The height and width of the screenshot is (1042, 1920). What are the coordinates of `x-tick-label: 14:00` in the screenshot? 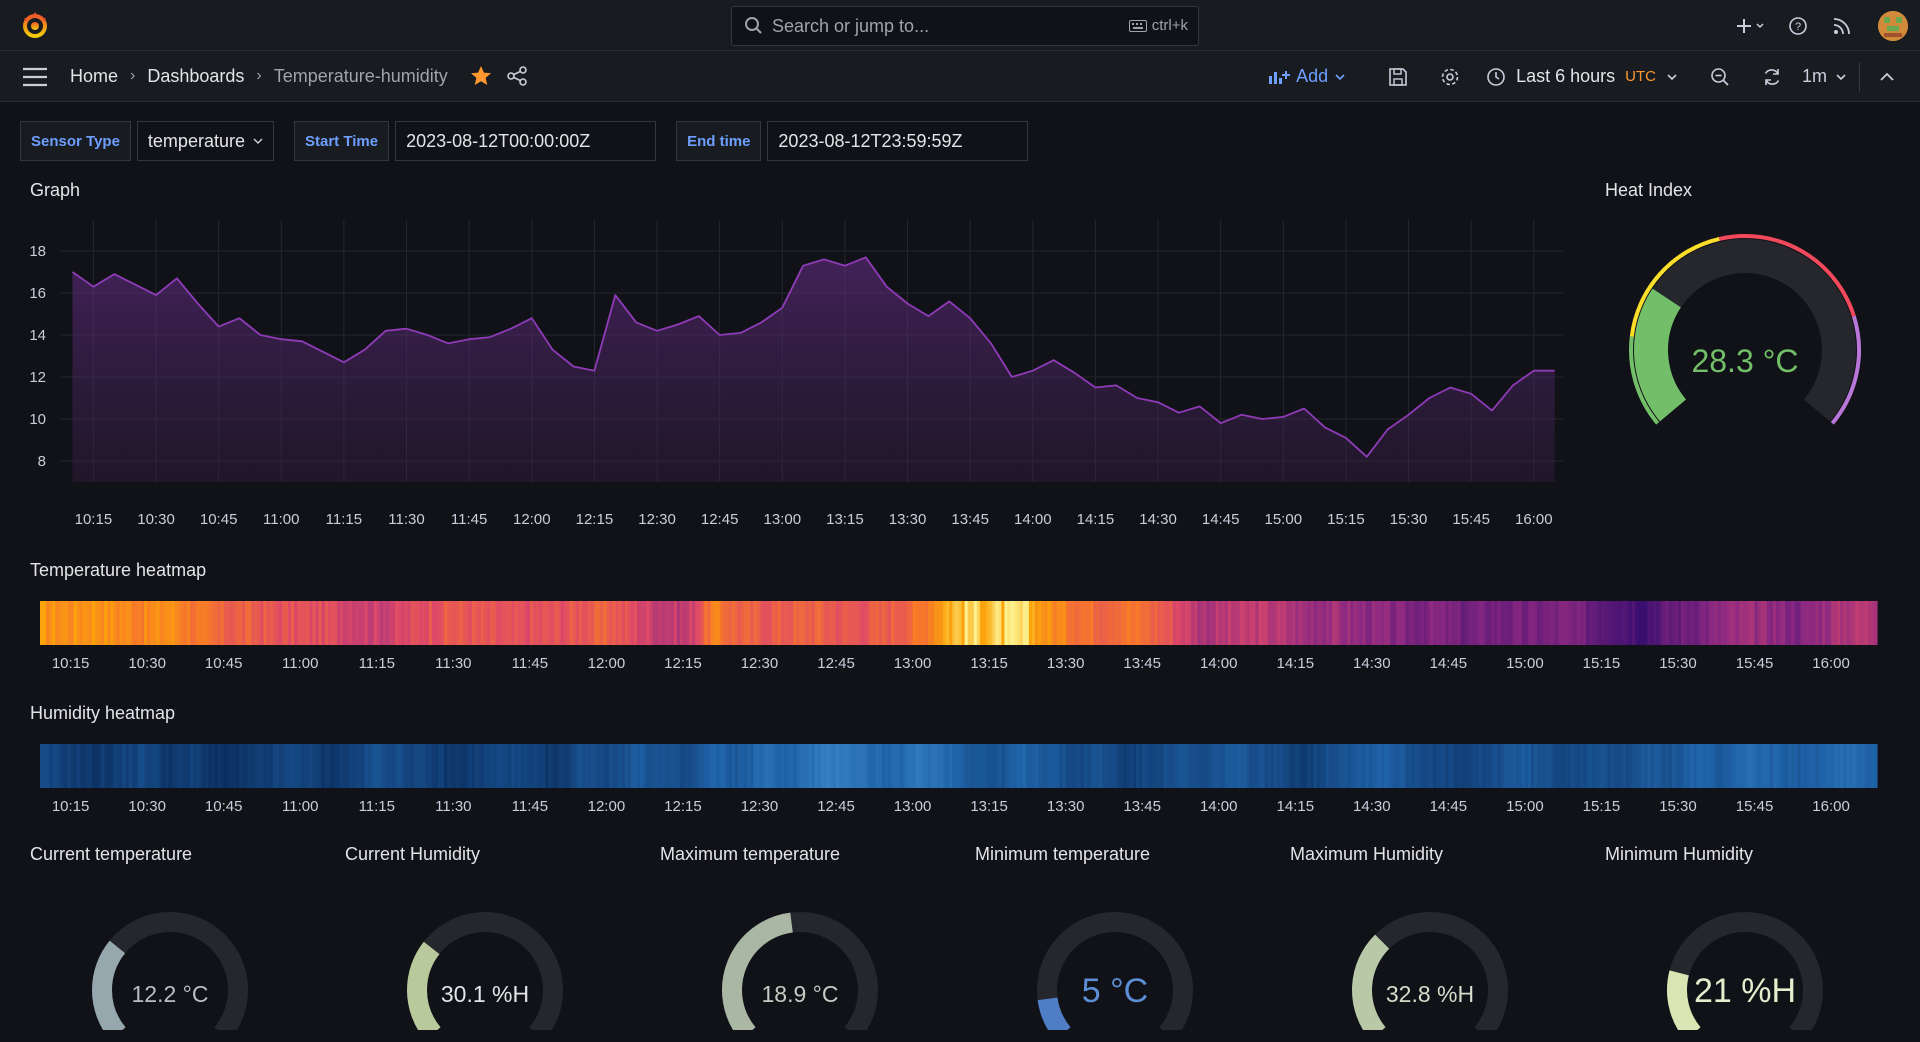 It's located at (1219, 806).